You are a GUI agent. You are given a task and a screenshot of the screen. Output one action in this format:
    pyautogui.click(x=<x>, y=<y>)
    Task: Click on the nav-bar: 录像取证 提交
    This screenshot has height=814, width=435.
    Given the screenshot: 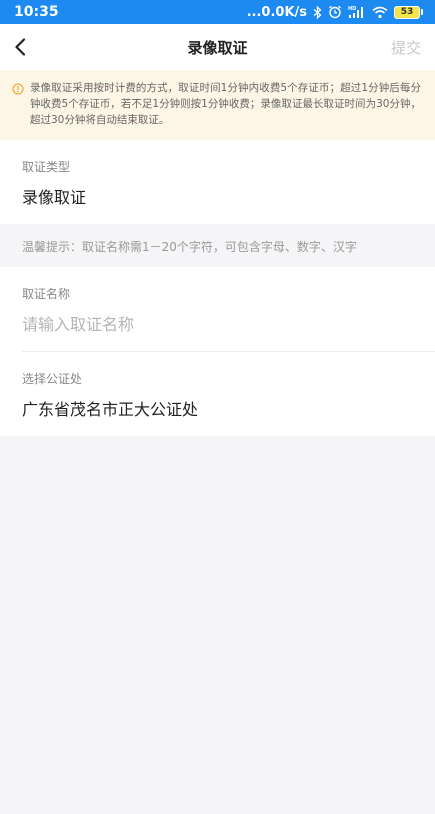 What is the action you would take?
    pyautogui.click(x=217, y=47)
    